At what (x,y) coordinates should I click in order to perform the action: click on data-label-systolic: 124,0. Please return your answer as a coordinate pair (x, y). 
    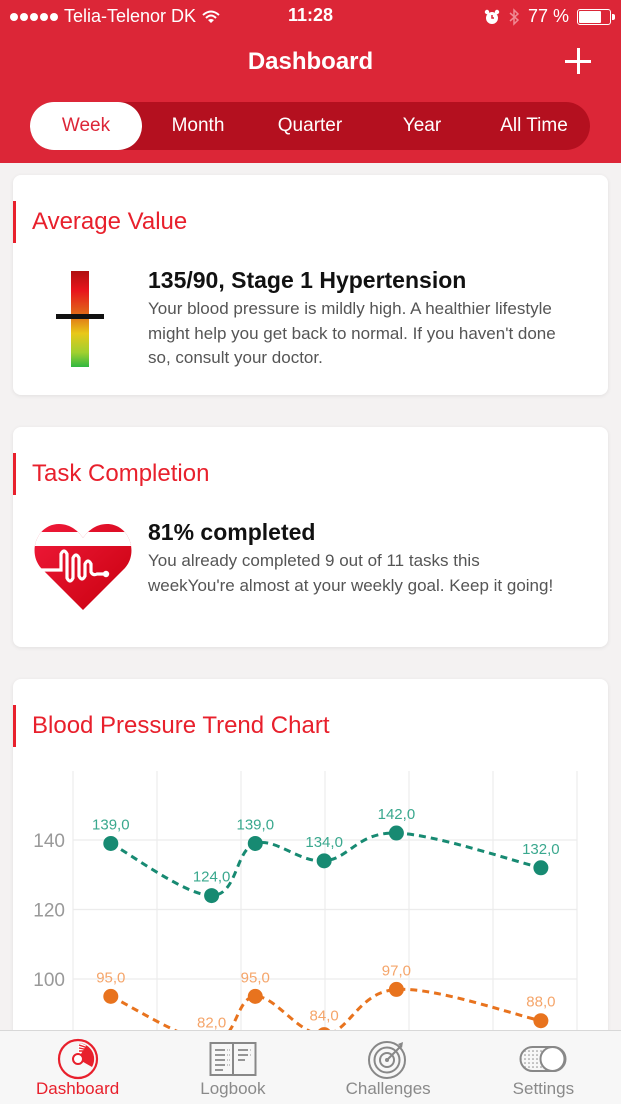
    Looking at the image, I should click on (212, 877).